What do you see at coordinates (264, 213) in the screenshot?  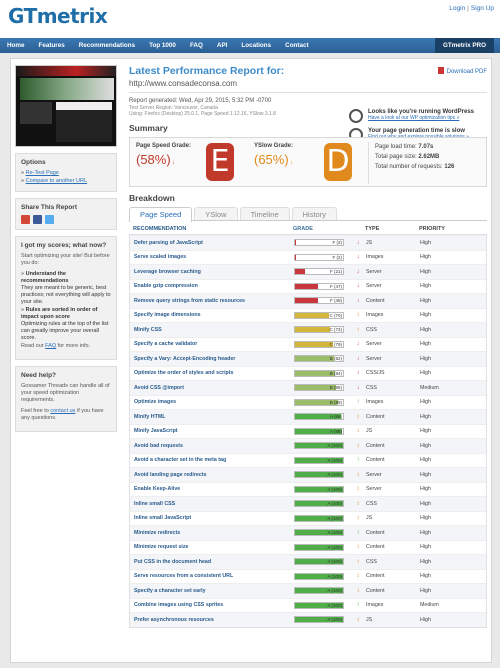 I see `tab-timeline: Timeline` at bounding box center [264, 213].